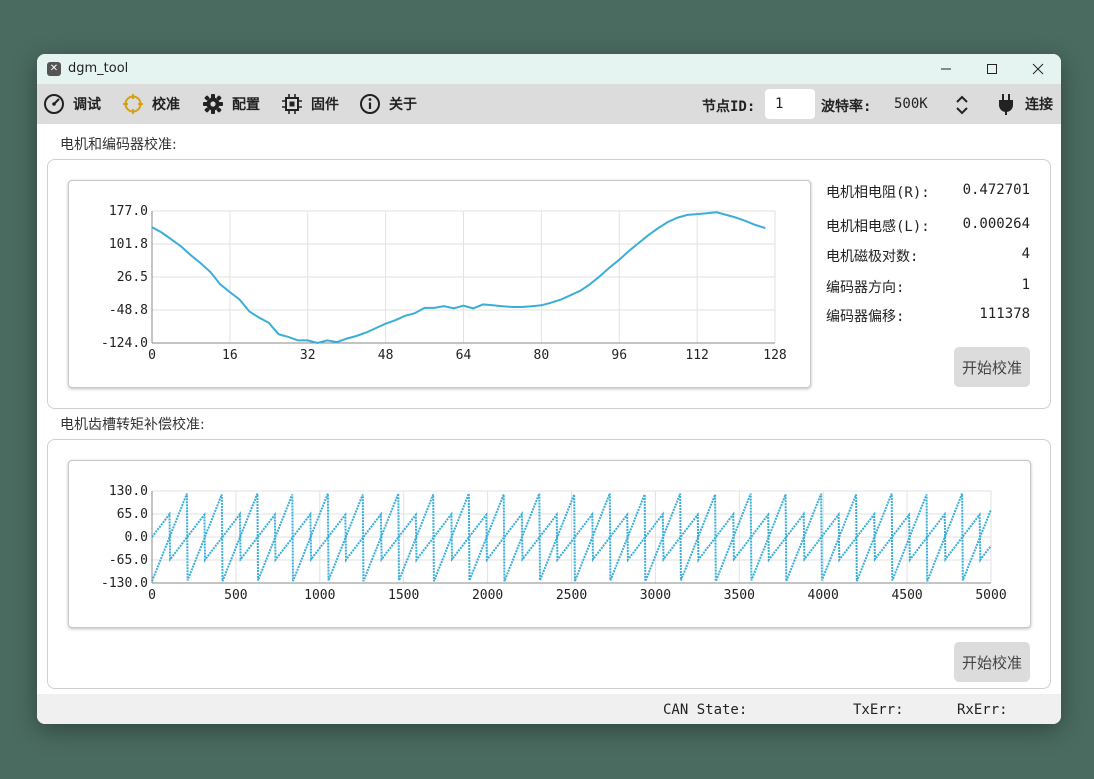 The image size is (1094, 779). I want to click on y-tick-label: -48.8, so click(128, 310).